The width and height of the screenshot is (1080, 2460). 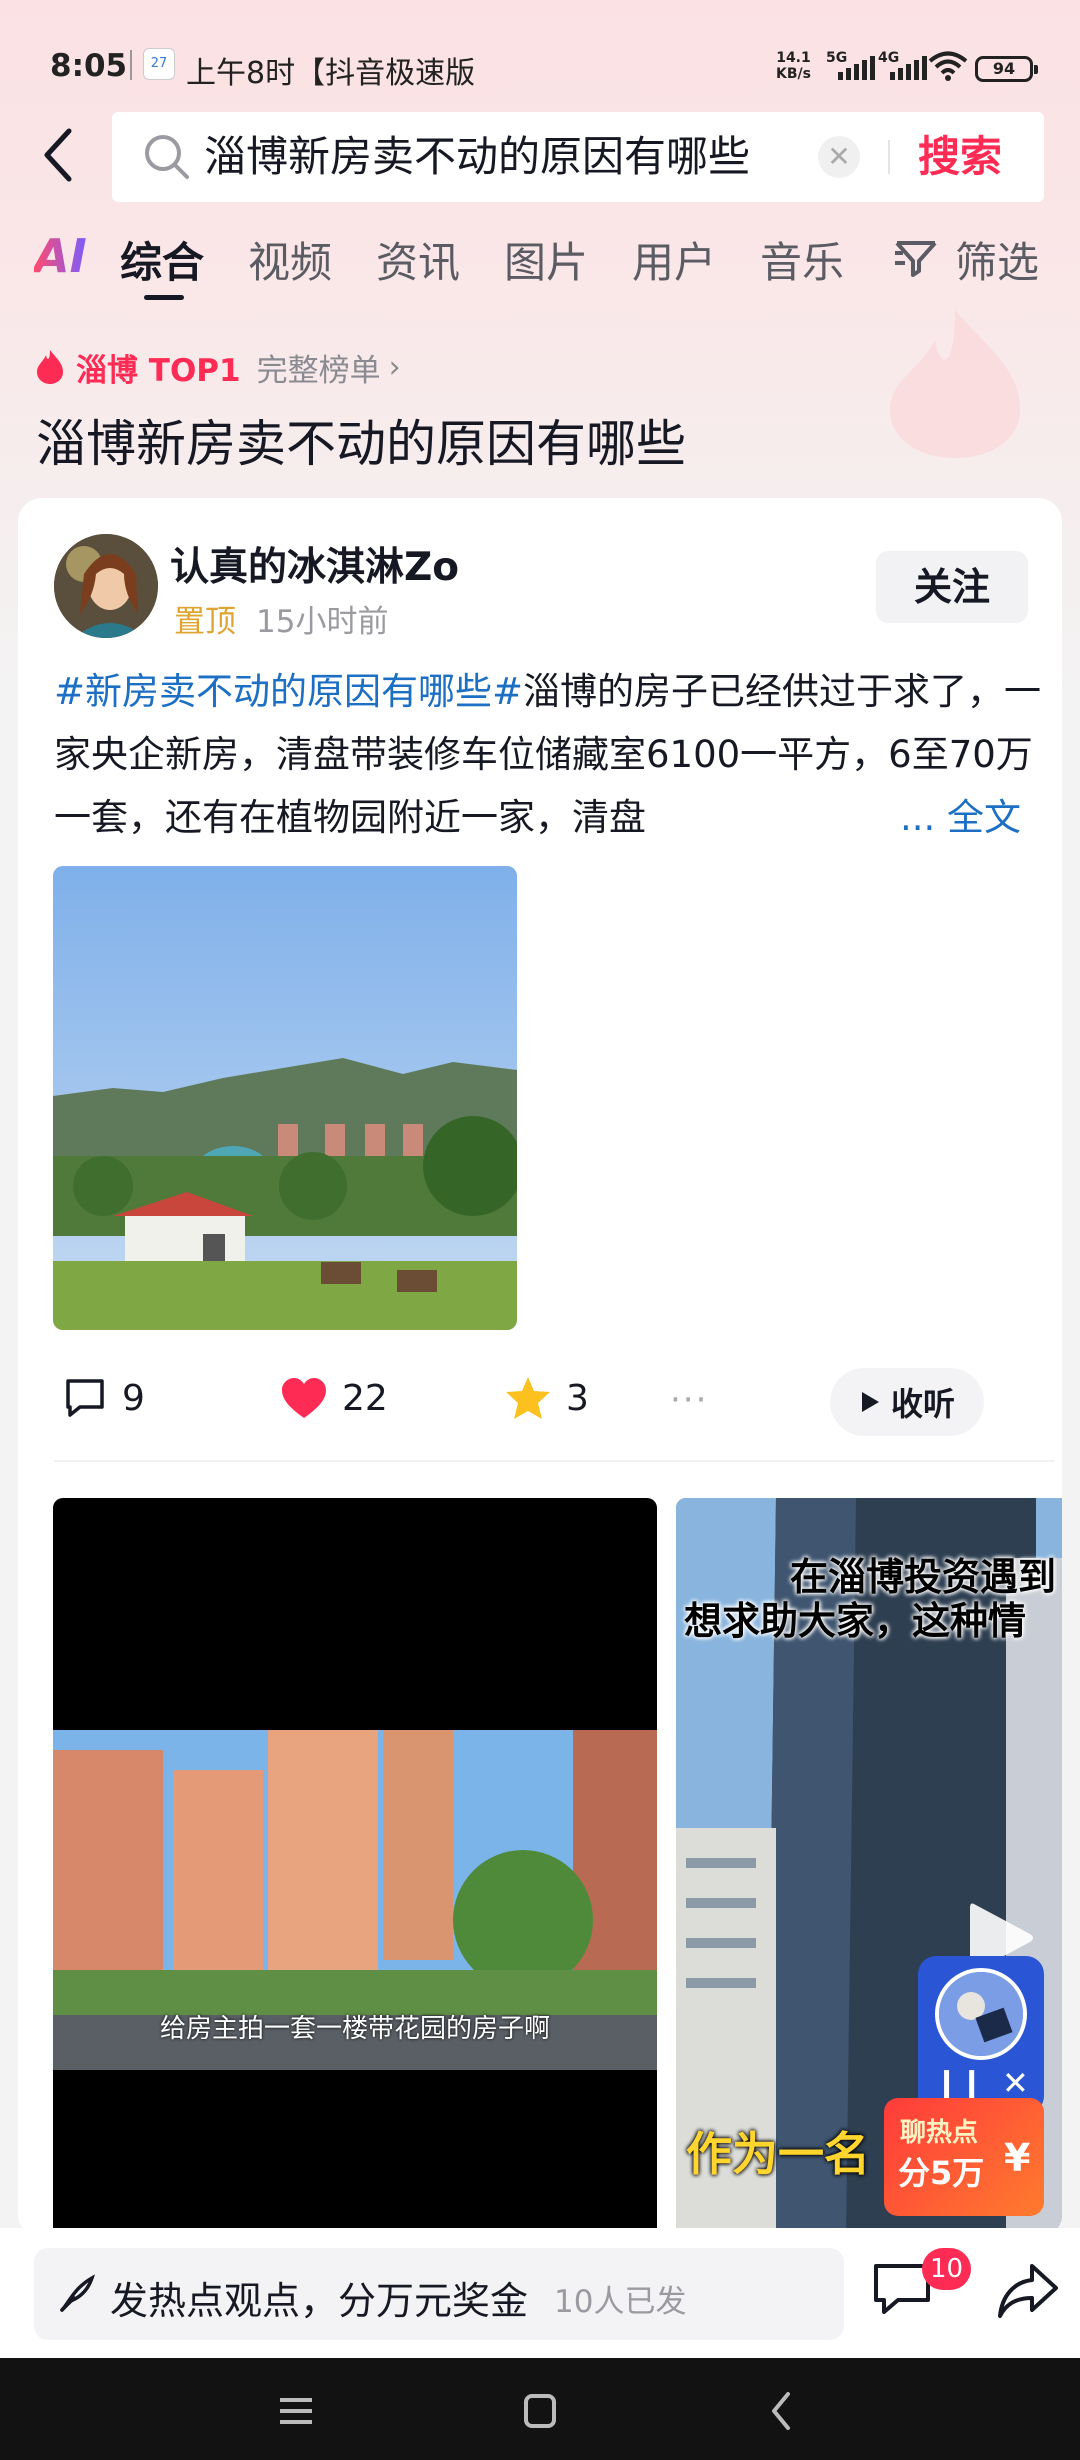 What do you see at coordinates (290, 259) in the screenshot?
I see `tab-video: 视频` at bounding box center [290, 259].